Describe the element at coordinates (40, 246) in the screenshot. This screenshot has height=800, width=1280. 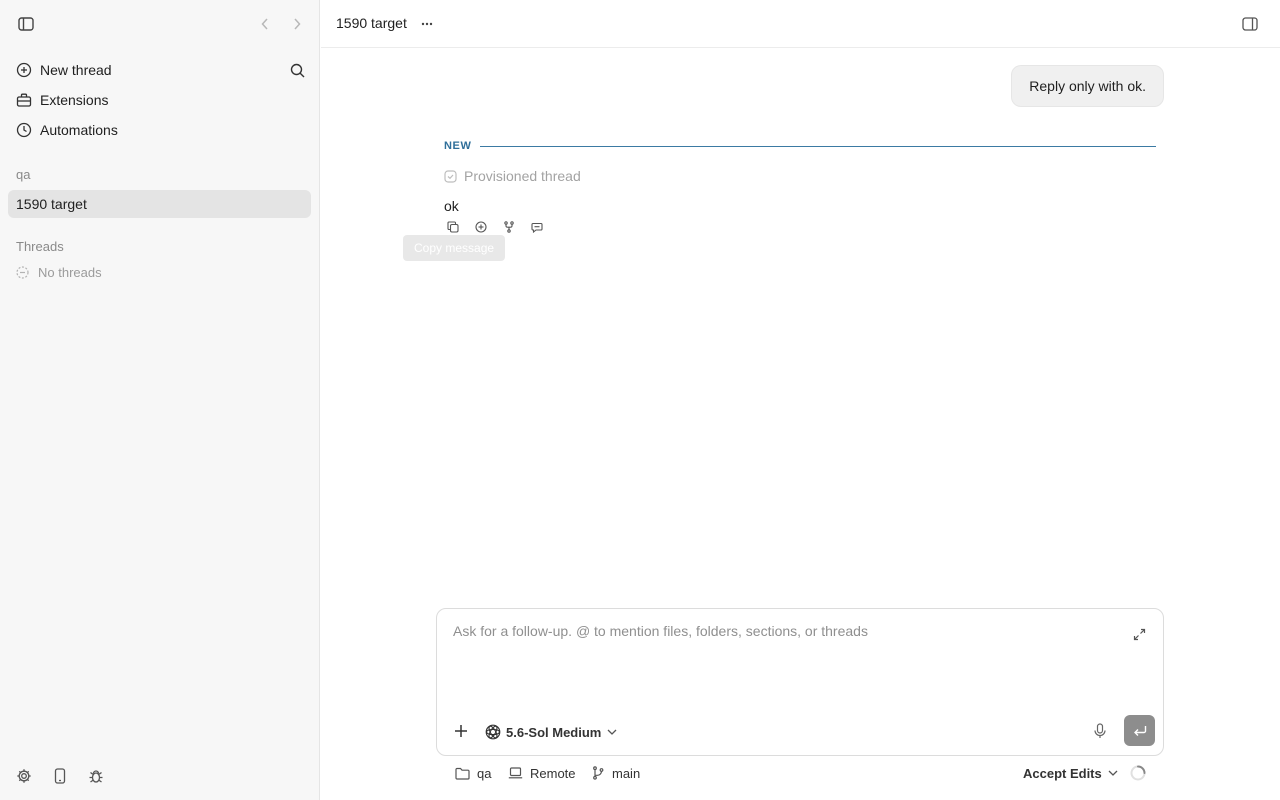
I see `threads-section-label: Threads` at that location.